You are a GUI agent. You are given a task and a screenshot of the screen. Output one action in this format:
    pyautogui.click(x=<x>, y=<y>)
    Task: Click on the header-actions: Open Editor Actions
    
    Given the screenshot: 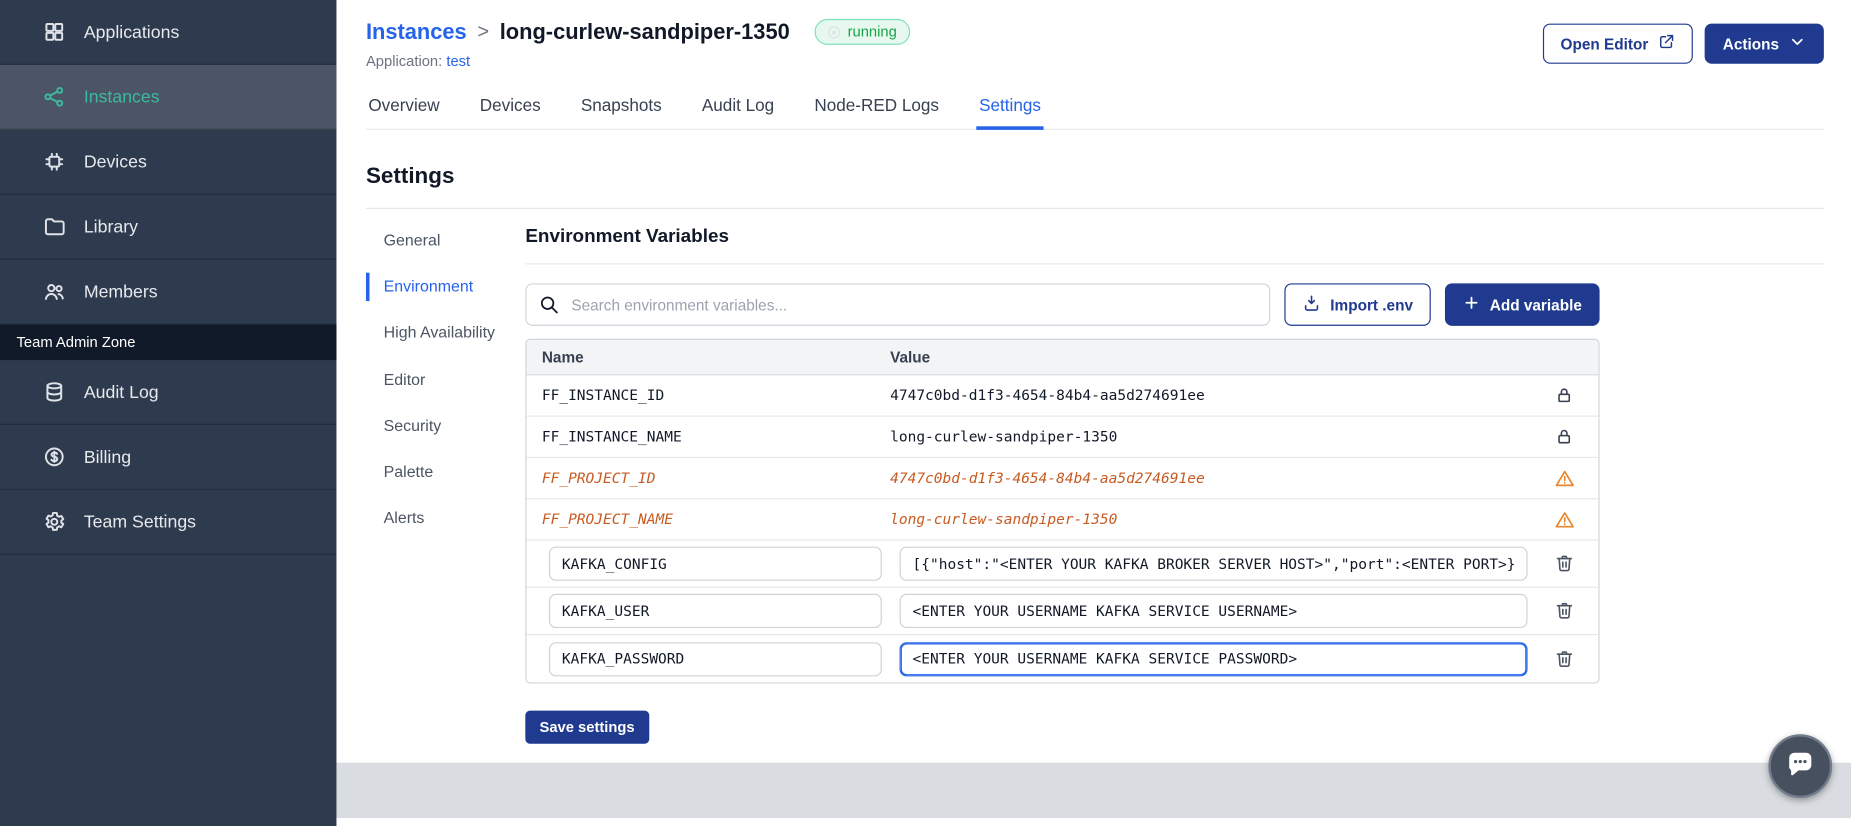 What is the action you would take?
    pyautogui.click(x=1683, y=41)
    